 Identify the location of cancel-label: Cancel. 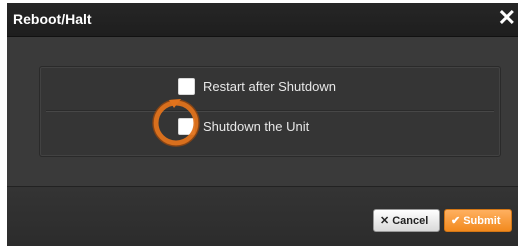
(410, 221).